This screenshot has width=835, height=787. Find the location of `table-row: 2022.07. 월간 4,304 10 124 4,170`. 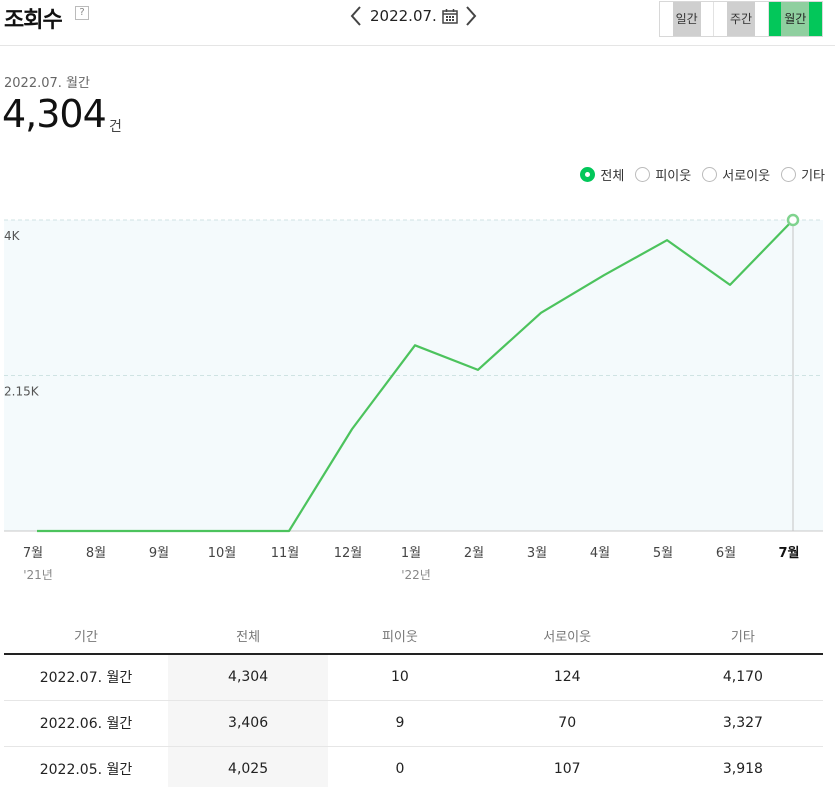

table-row: 2022.07. 월간 4,304 10 124 4,170 is located at coordinates (413, 677).